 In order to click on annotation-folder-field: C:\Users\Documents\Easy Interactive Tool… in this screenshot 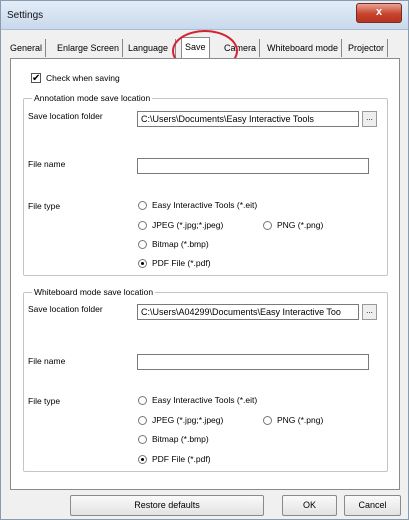, I will do `click(248, 119)`.